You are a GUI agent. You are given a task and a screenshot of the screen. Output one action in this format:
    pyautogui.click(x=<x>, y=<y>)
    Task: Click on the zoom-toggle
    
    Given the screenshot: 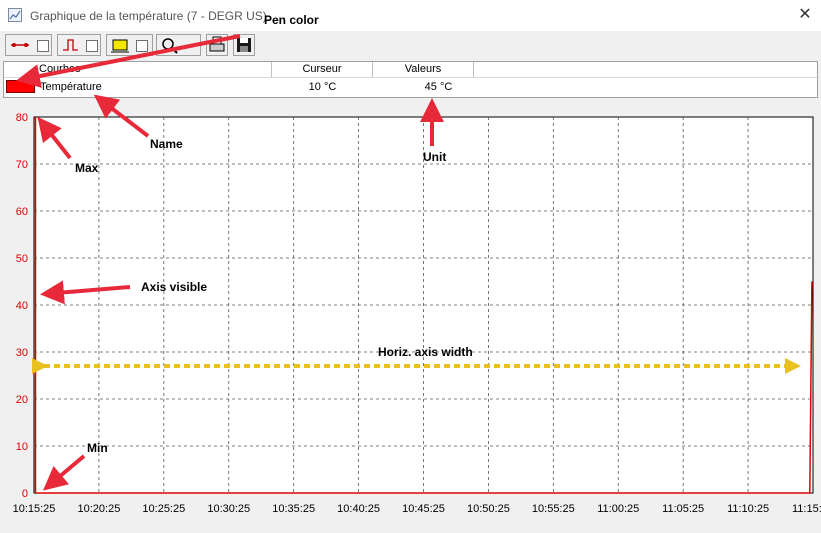 What is the action you would take?
    pyautogui.click(x=178, y=45)
    